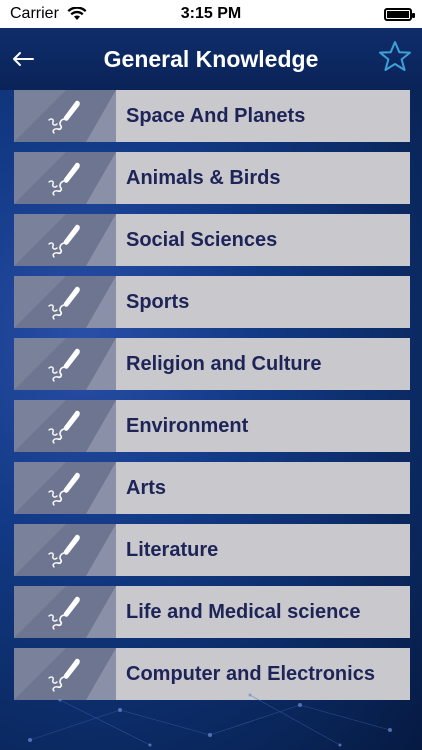 This screenshot has height=750, width=422. I want to click on category-item-animals-and-birds: Animals & Birds, so click(212, 178).